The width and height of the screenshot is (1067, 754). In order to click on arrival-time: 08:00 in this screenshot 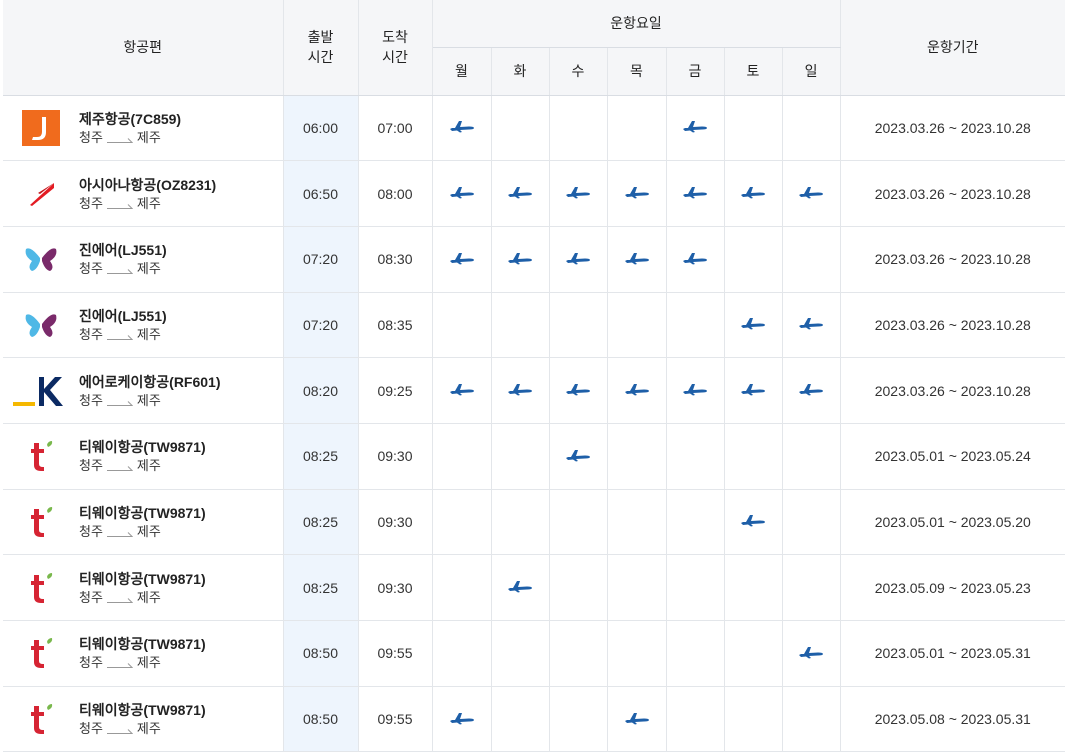, I will do `click(395, 193)`.